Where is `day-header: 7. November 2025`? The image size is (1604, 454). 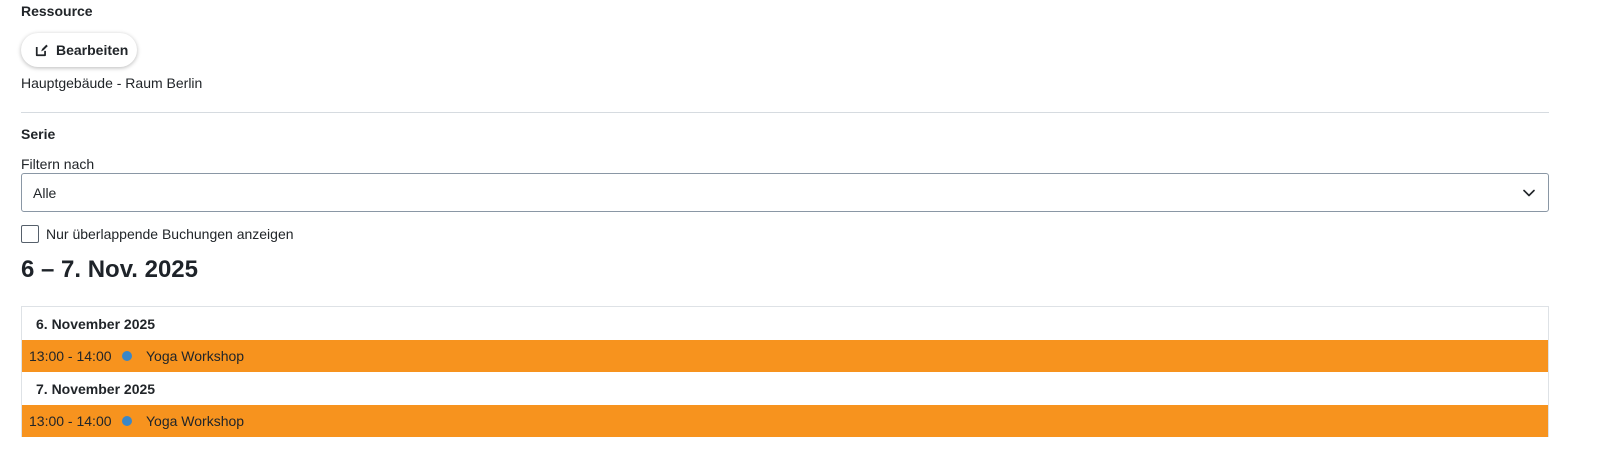
day-header: 7. November 2025 is located at coordinates (785, 388).